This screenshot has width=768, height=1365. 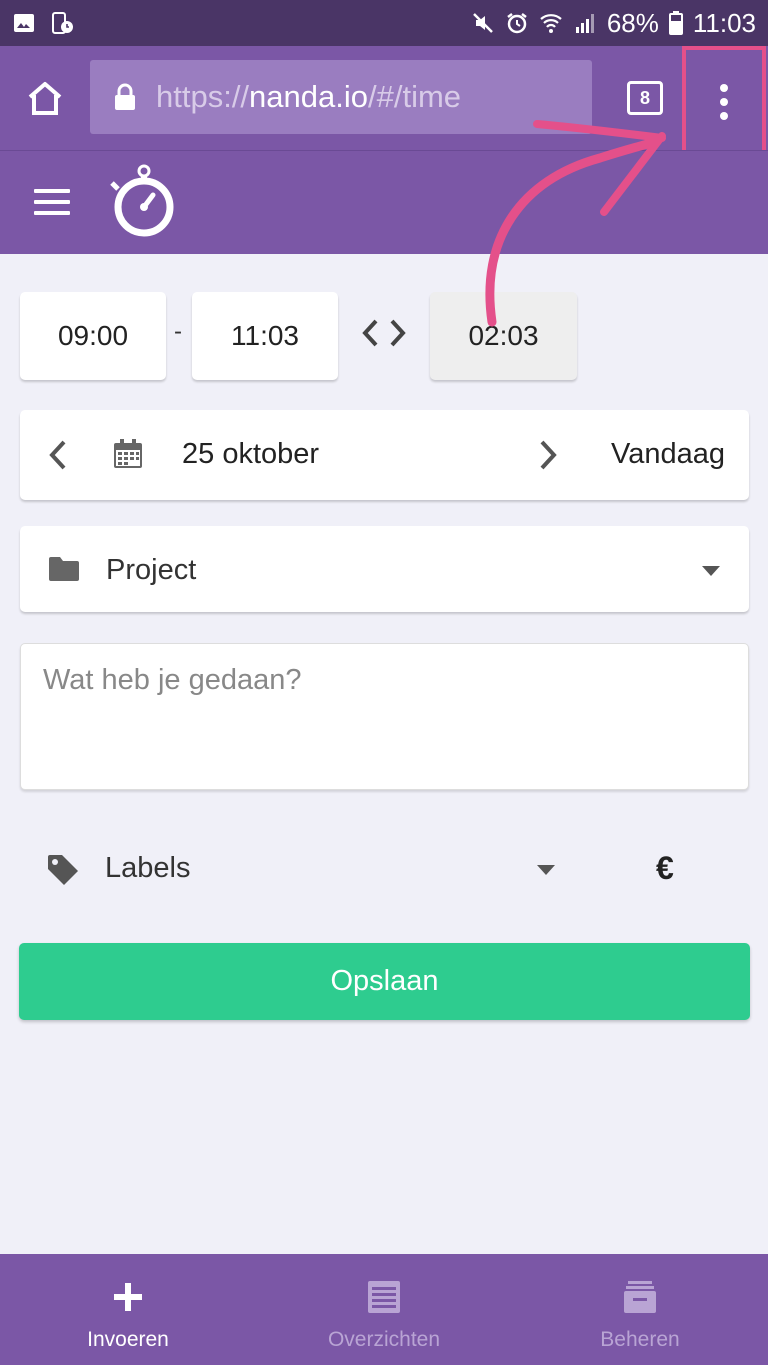 What do you see at coordinates (384, 23) in the screenshot?
I see `status-bar: 68% 11:03` at bounding box center [384, 23].